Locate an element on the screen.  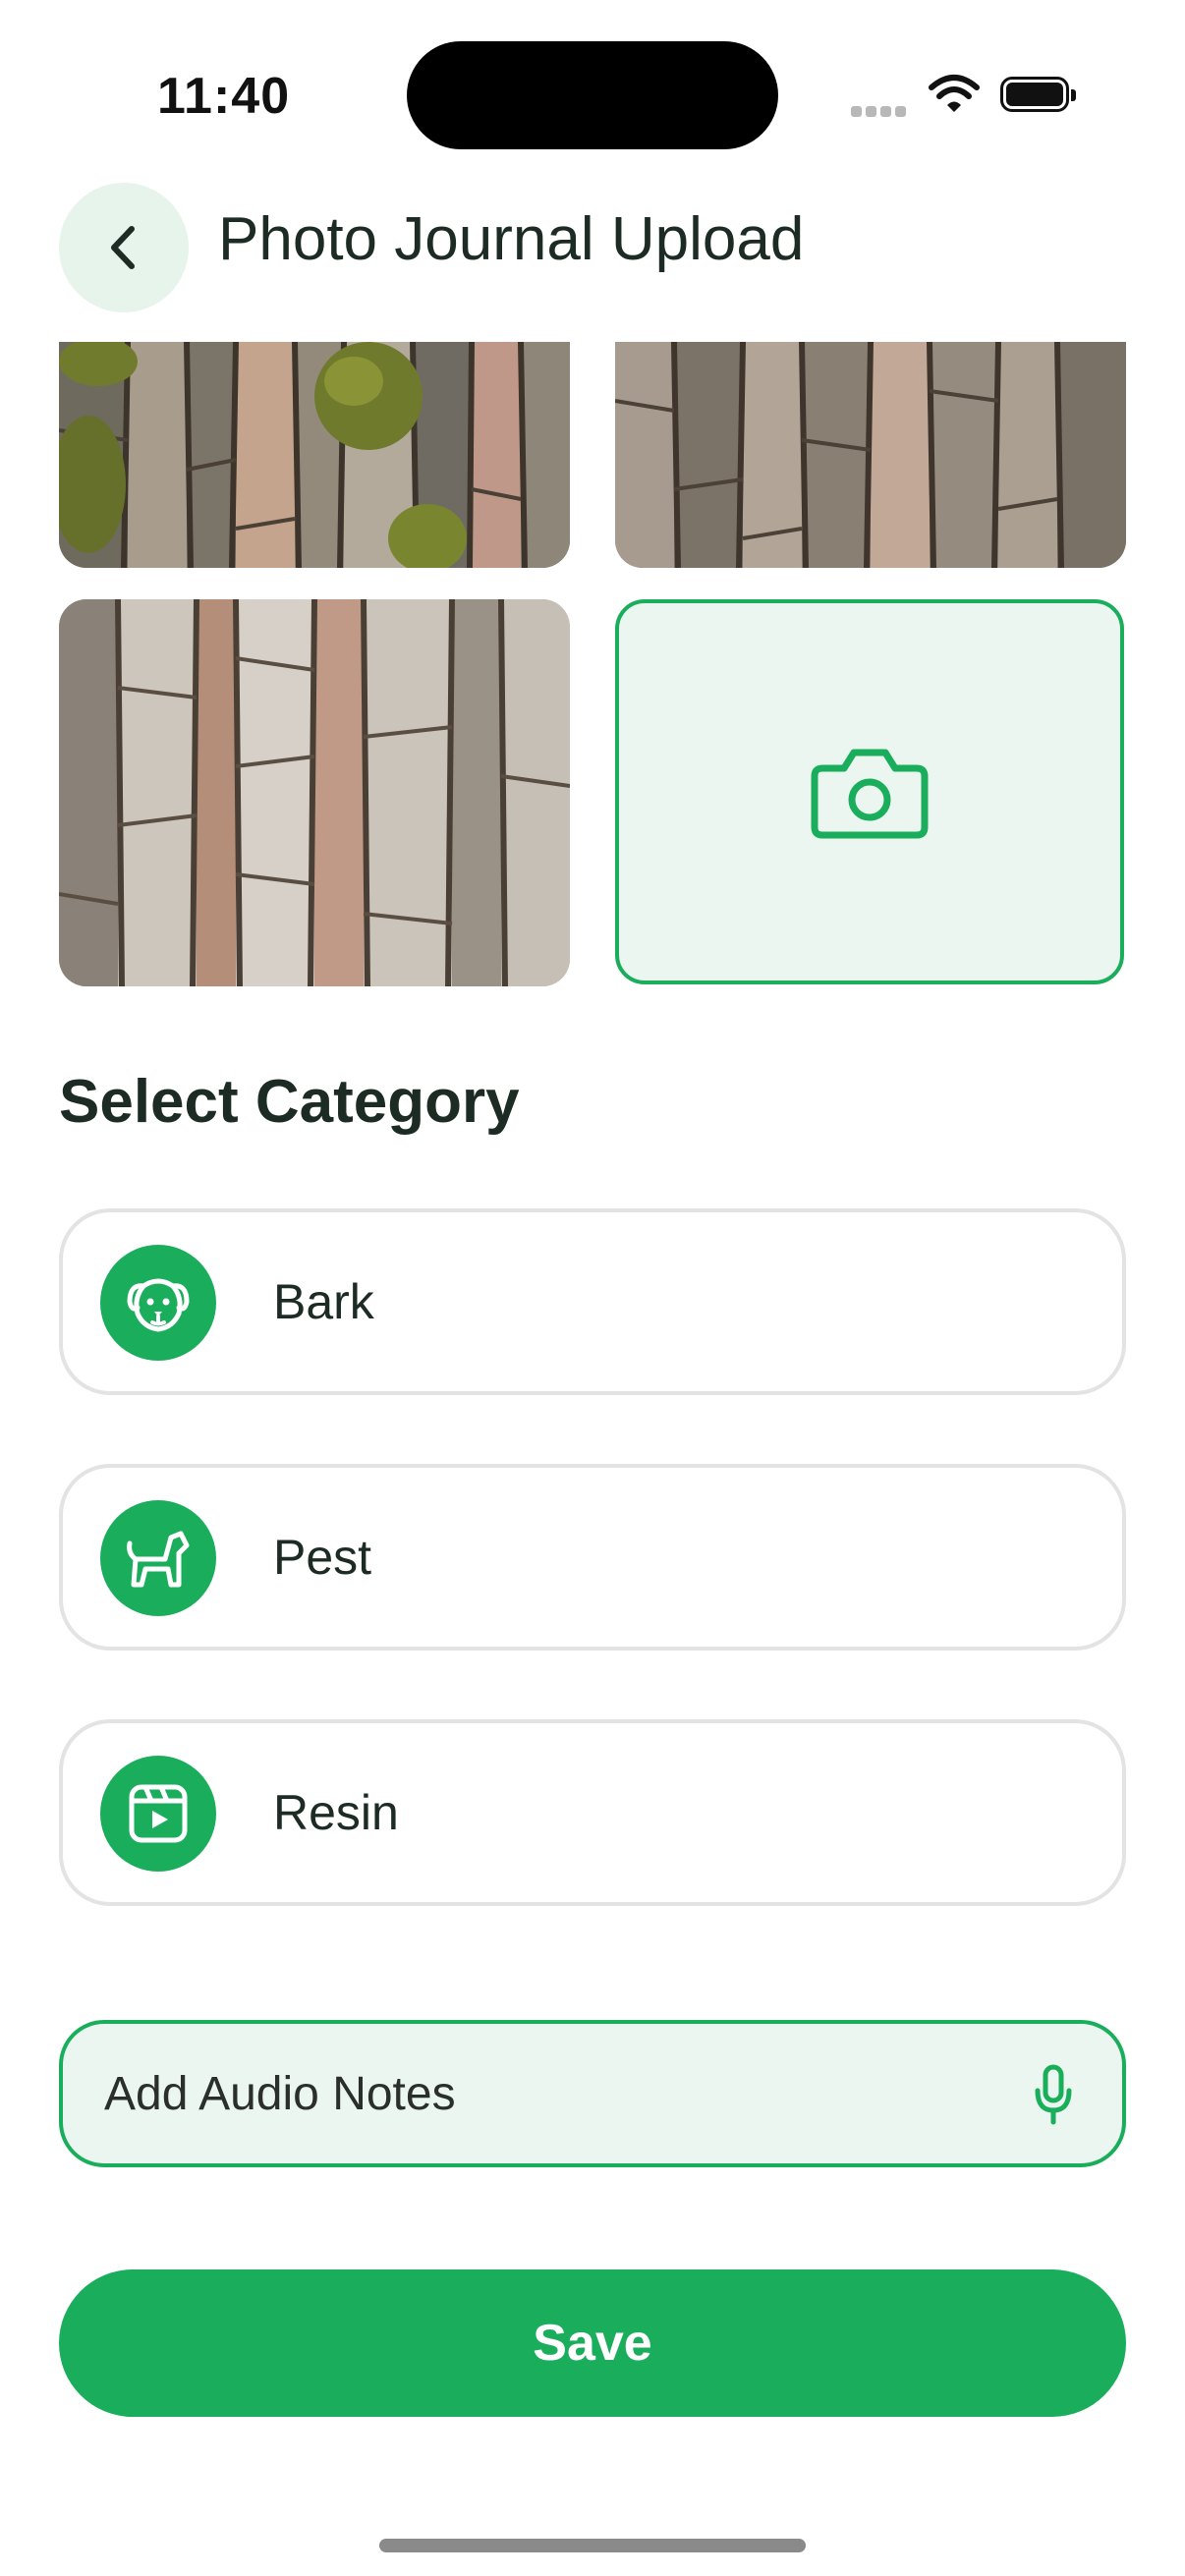
video-clip-icon is located at coordinates (159, 1813).